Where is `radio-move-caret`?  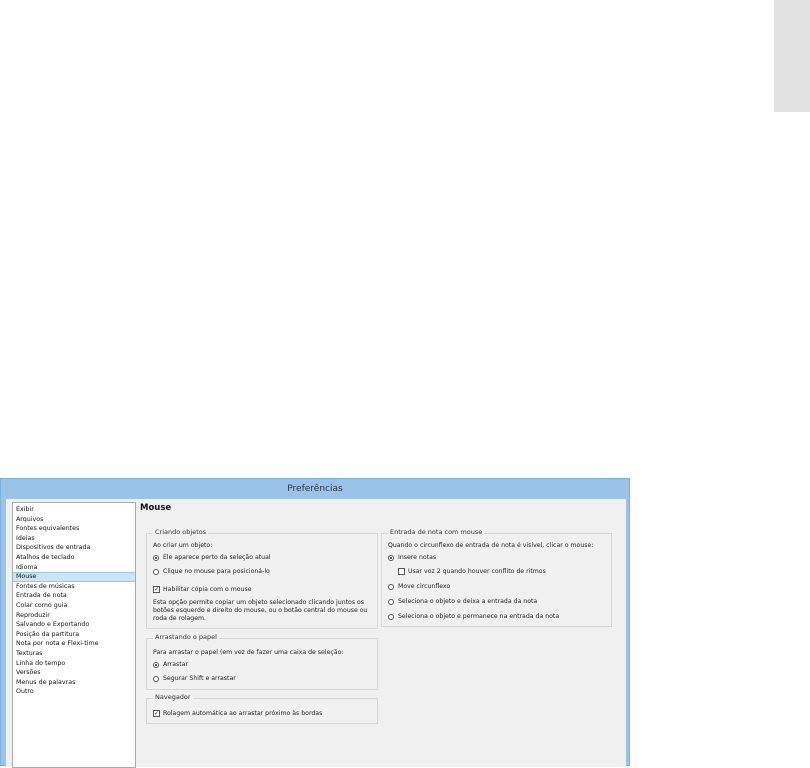 radio-move-caret is located at coordinates (391, 587).